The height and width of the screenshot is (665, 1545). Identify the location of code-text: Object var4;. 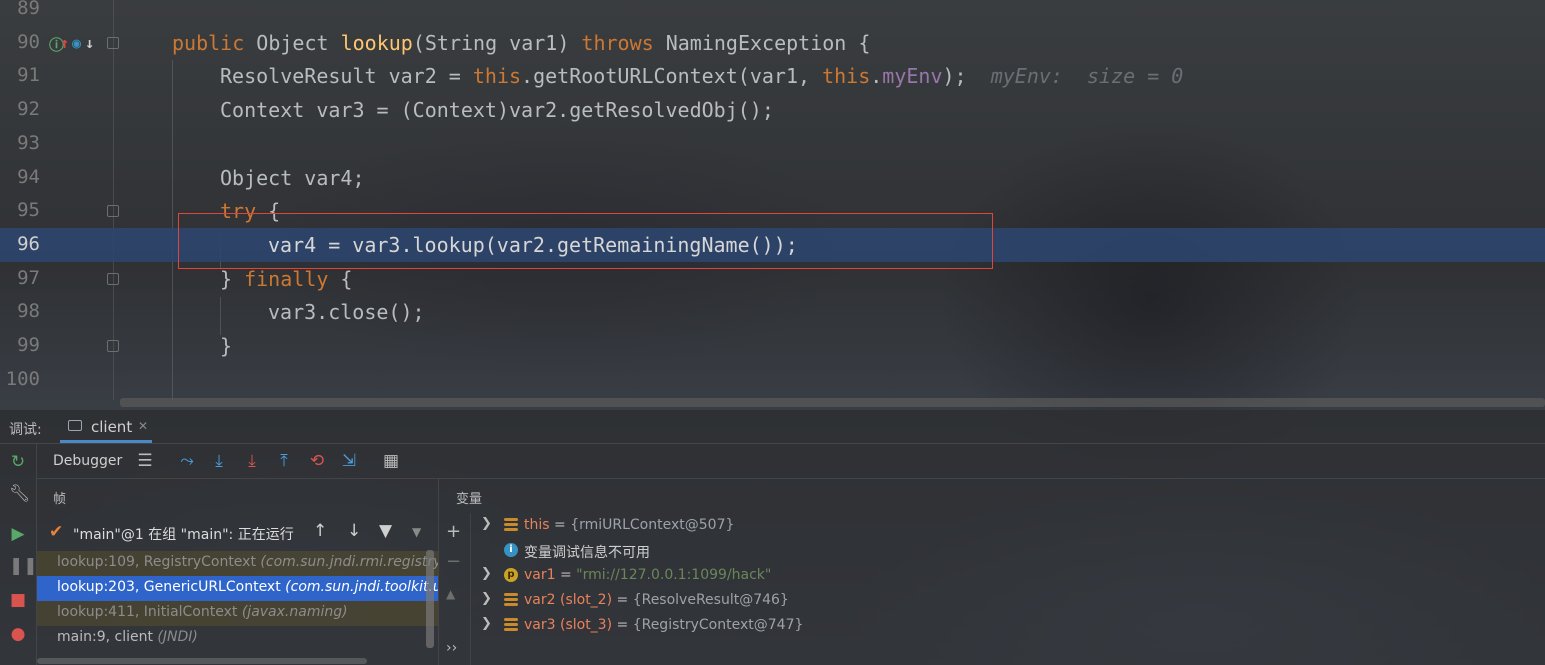
(292, 177).